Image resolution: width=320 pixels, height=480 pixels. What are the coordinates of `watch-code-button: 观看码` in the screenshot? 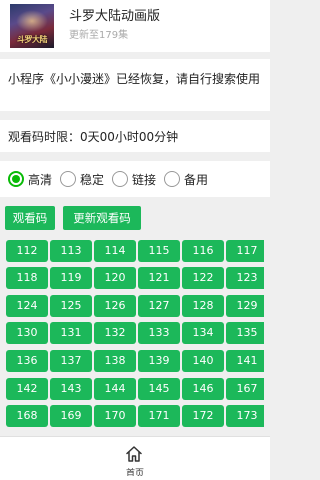 It's located at (30, 218).